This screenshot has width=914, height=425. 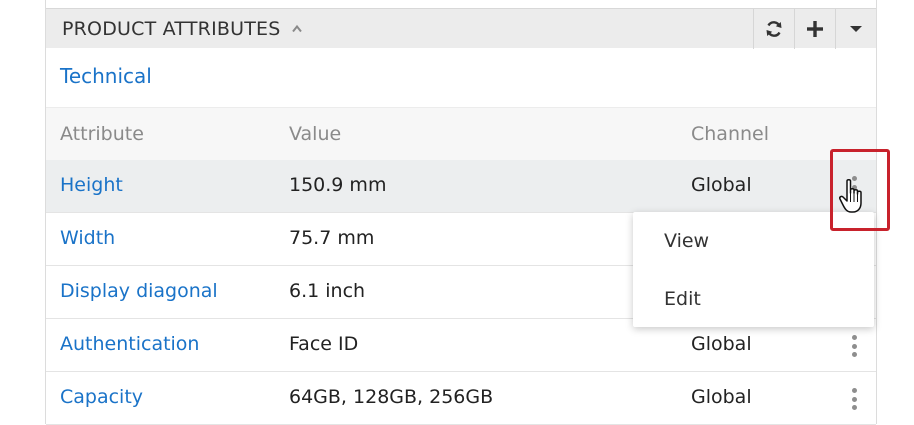 What do you see at coordinates (91, 185) in the screenshot?
I see `attribute-link: Height` at bounding box center [91, 185].